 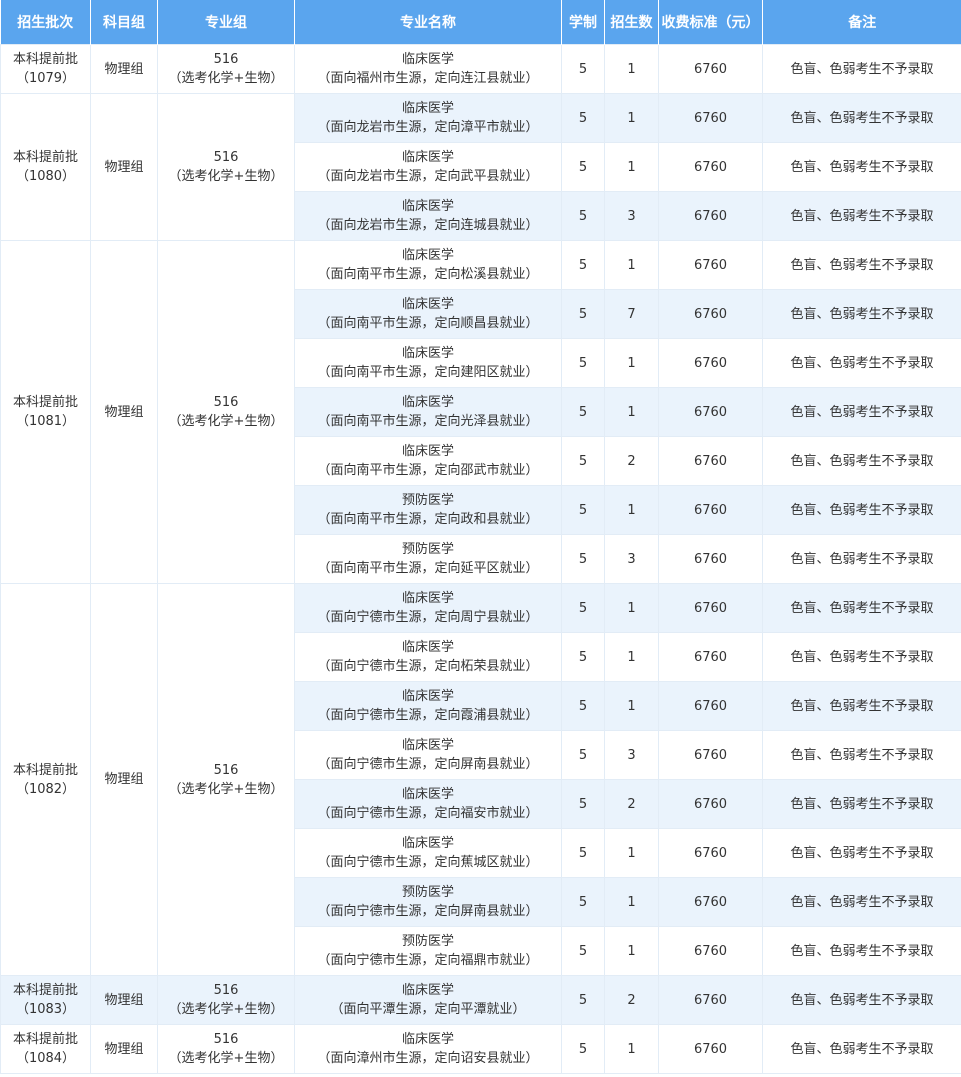 I want to click on major-direction: （面向南平市生源，定向邵武市就业）, so click(x=428, y=470).